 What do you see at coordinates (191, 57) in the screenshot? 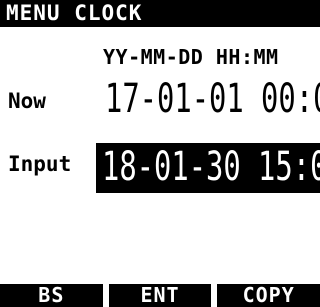
I see `datetime-format-header: YY-MM-DD HH:MM` at bounding box center [191, 57].